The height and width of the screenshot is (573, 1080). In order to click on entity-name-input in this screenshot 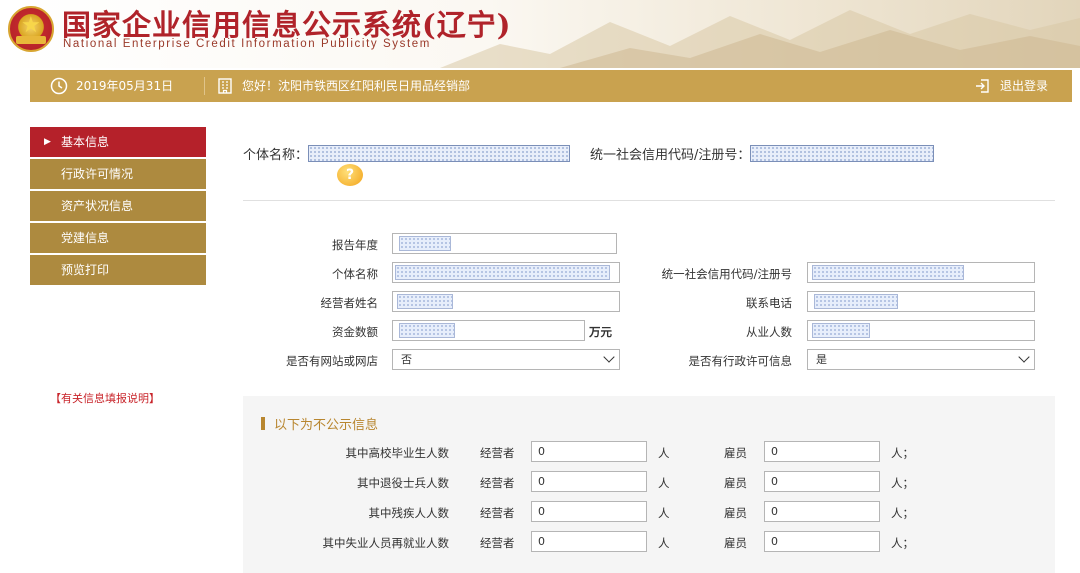, I will do `click(506, 272)`.